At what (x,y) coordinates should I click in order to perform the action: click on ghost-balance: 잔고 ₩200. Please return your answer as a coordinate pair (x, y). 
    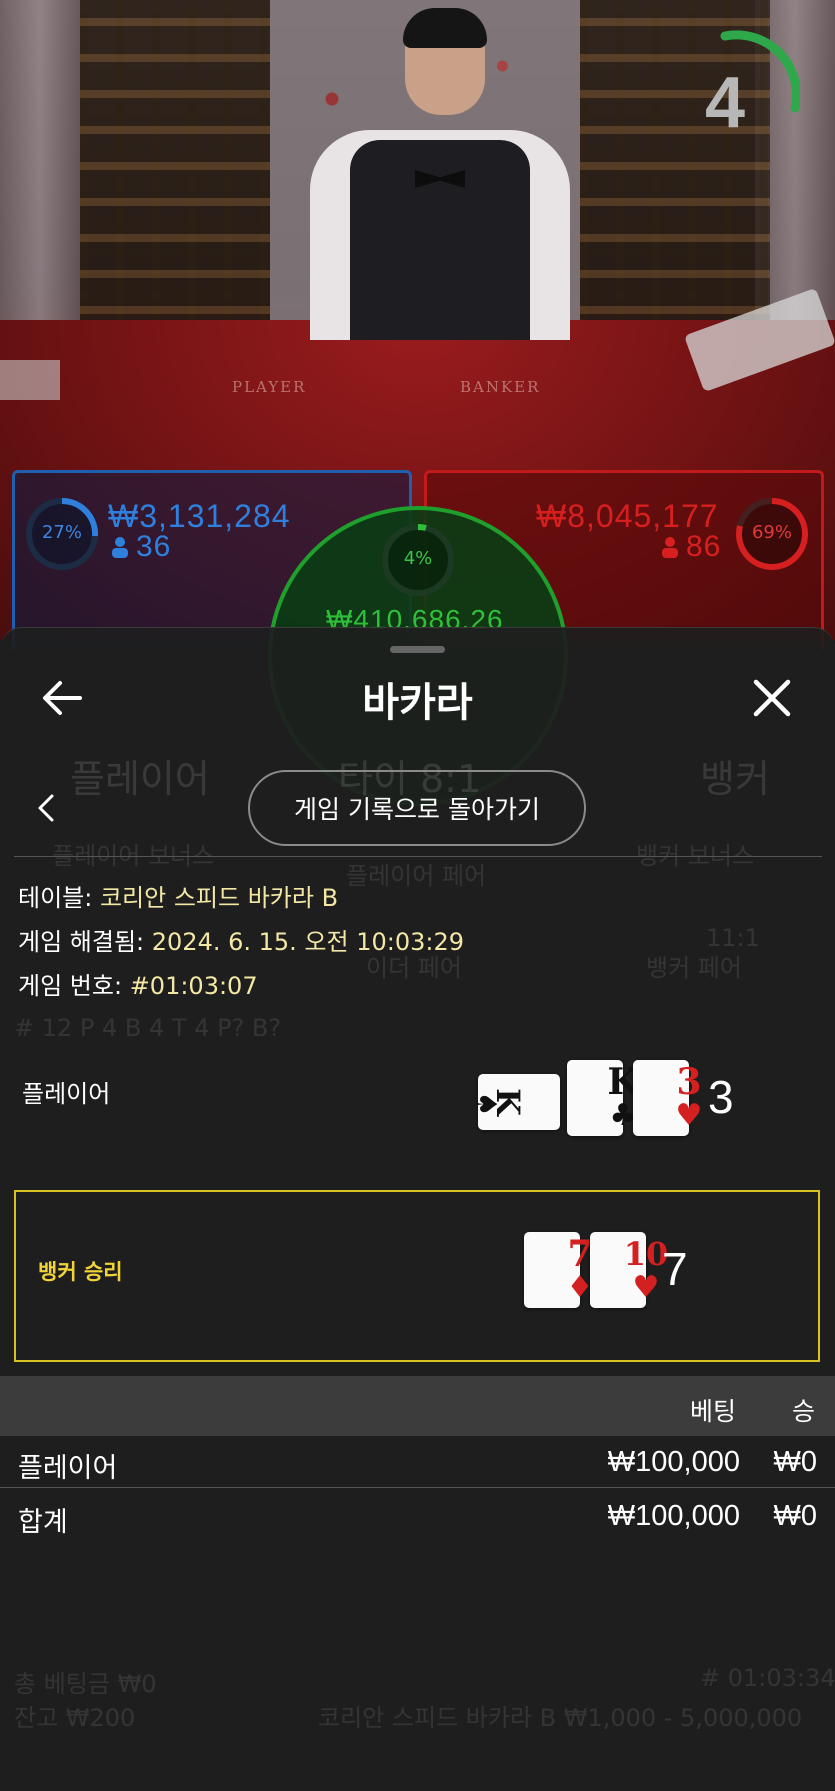
    Looking at the image, I should click on (75, 1718).